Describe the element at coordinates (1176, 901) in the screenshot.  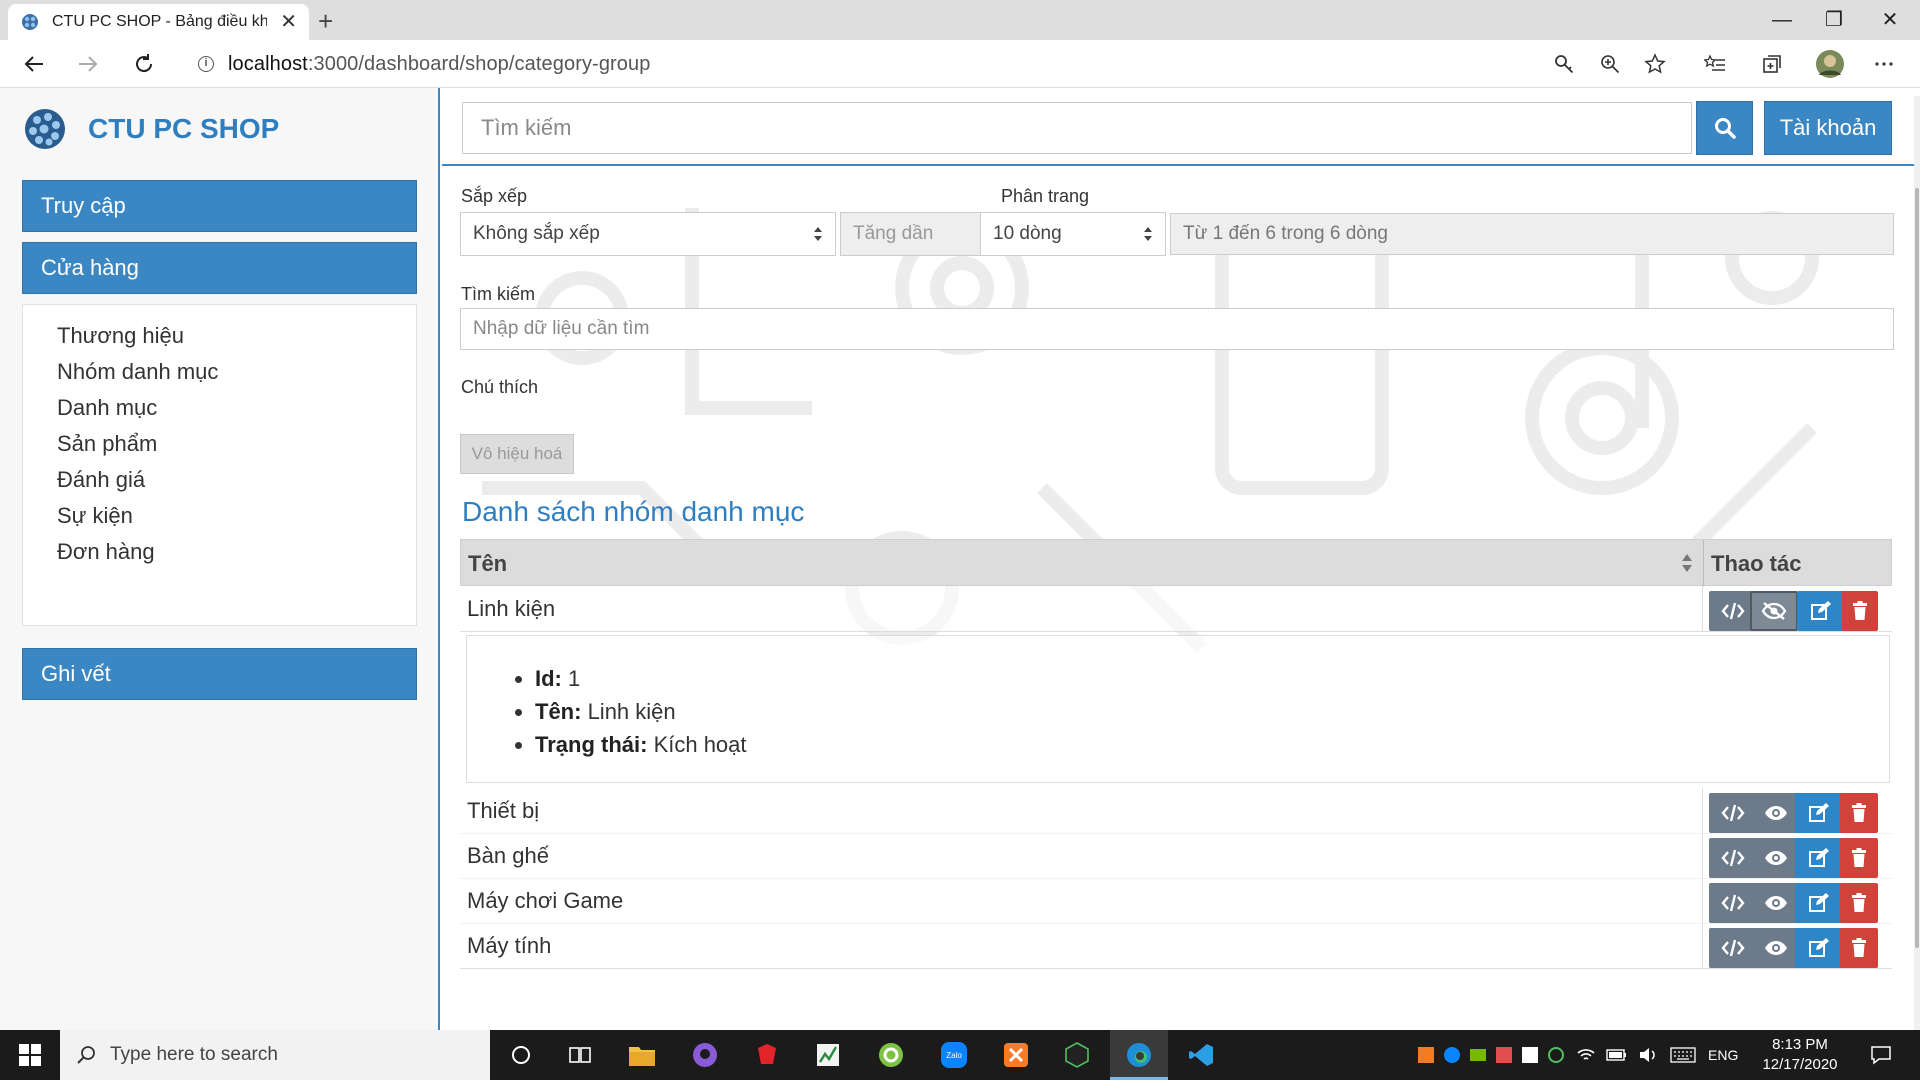
I see `table-row: Máy chơi Game` at that location.